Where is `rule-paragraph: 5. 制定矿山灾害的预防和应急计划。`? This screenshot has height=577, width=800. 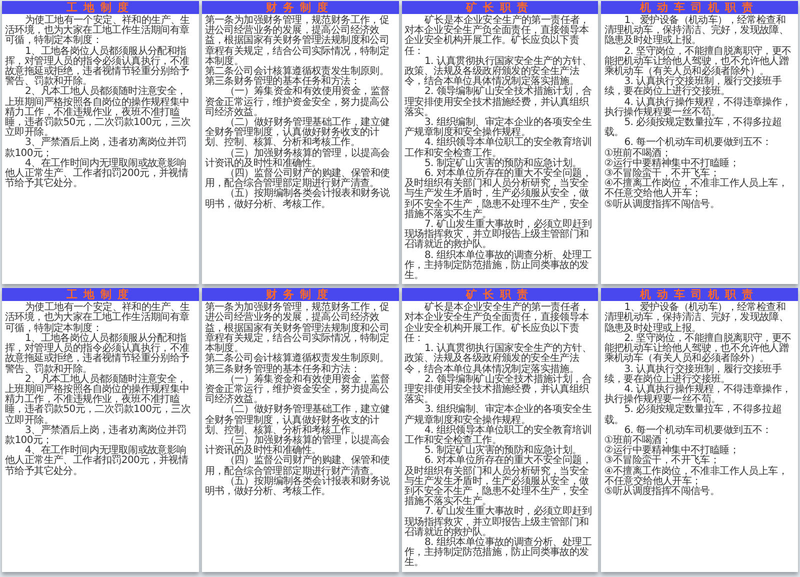 rule-paragraph: 5. 制定矿山灾害的预防和应急计划。 is located at coordinates (503, 163).